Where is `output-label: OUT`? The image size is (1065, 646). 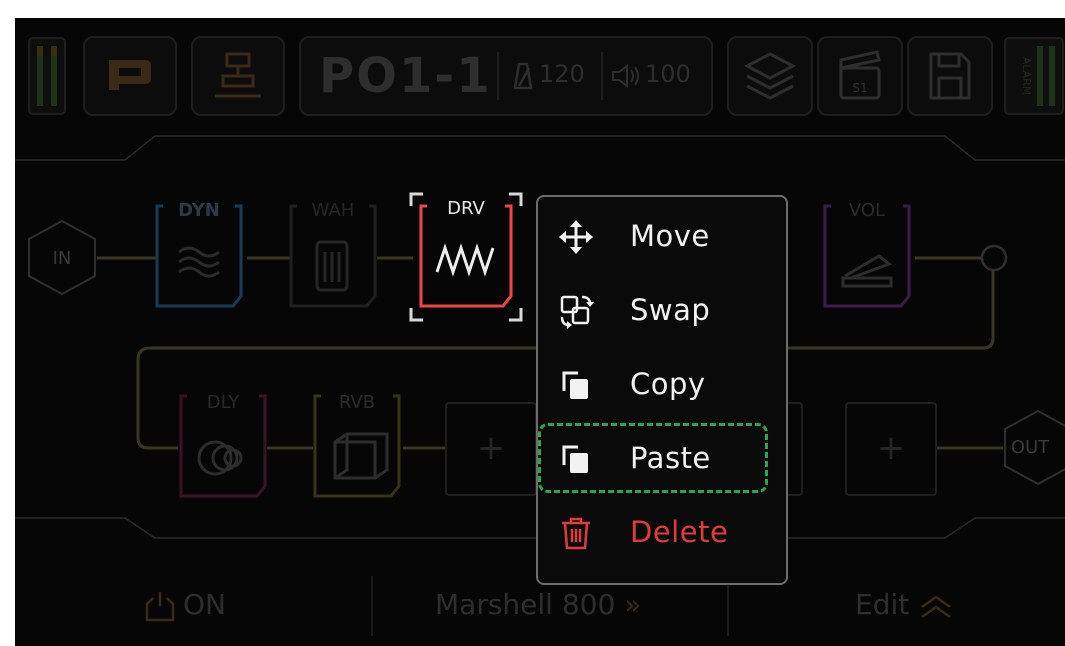 output-label: OUT is located at coordinates (1030, 447).